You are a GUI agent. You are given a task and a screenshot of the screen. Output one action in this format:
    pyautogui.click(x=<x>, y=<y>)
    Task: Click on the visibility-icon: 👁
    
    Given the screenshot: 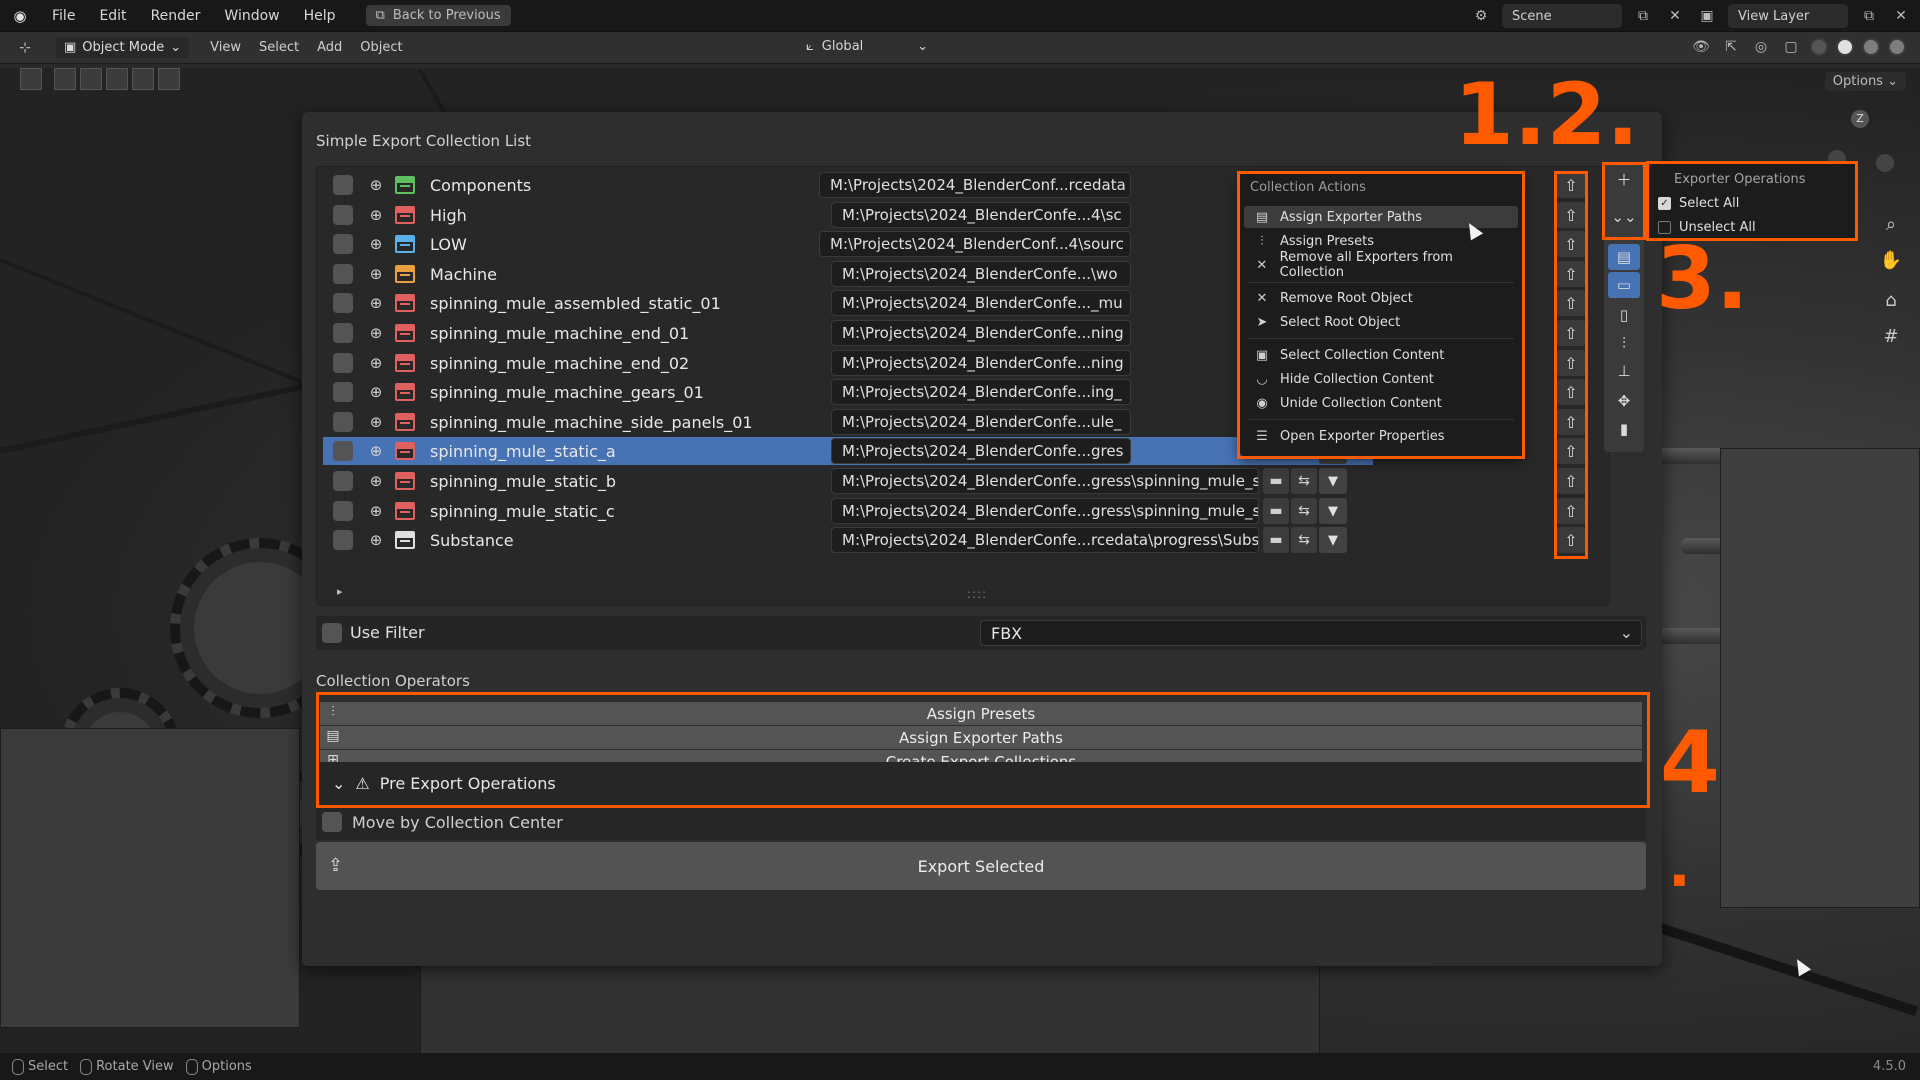 What is the action you would take?
    pyautogui.click(x=1701, y=47)
    